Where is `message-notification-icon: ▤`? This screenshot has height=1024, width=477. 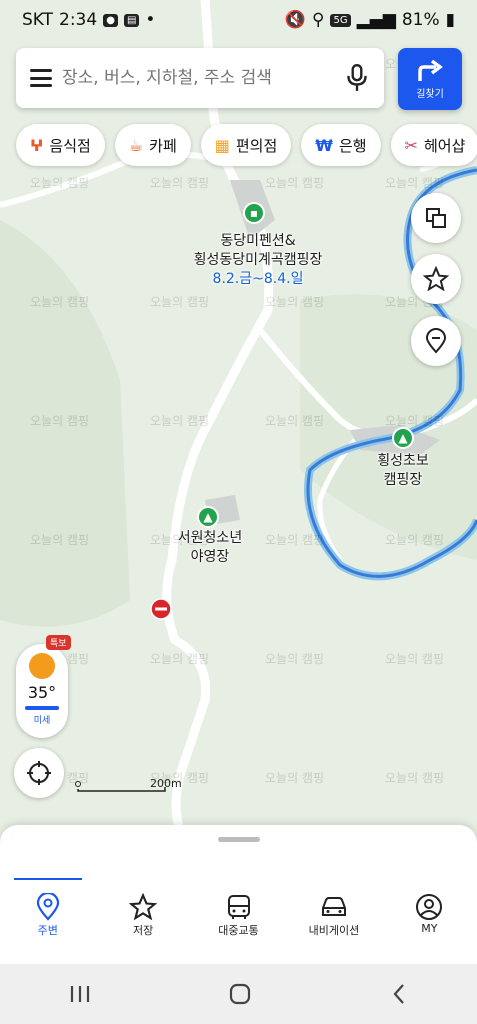 message-notification-icon: ▤ is located at coordinates (131, 20).